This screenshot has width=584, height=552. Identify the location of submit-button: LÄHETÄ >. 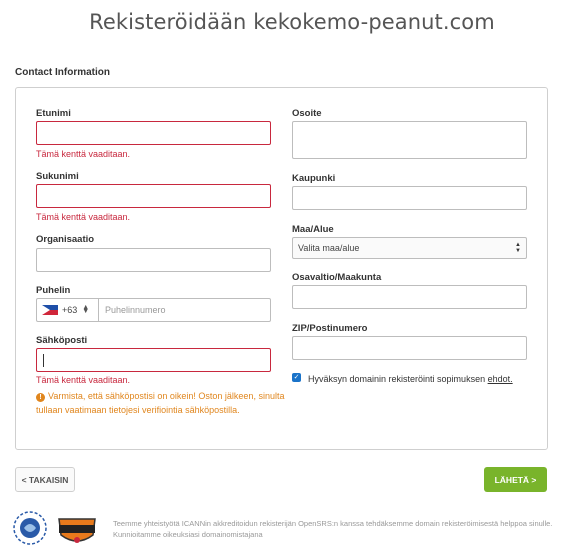
(515, 479).